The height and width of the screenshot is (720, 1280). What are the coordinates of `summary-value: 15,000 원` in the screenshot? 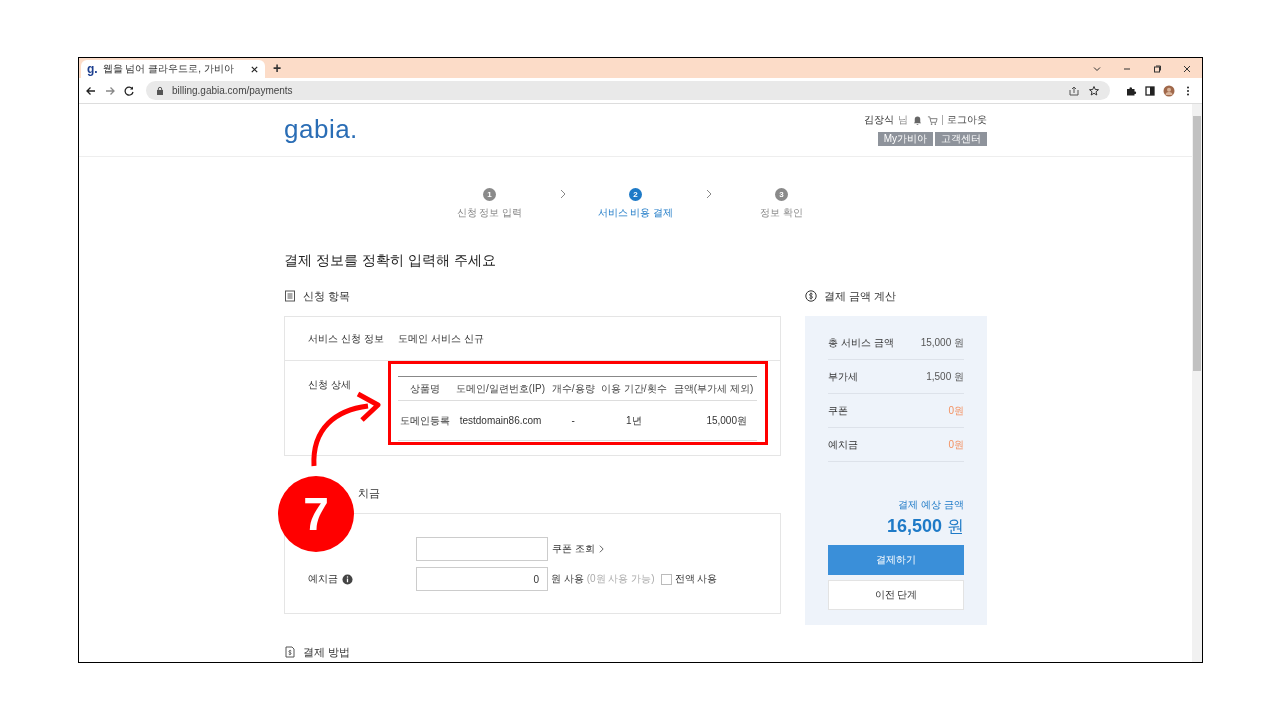 It's located at (942, 342).